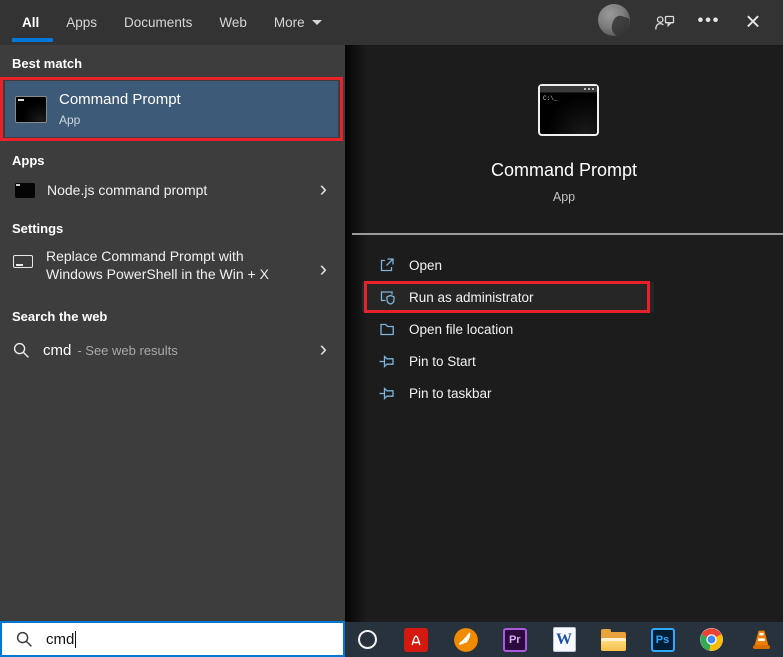  I want to click on word-icon: W, so click(564, 639).